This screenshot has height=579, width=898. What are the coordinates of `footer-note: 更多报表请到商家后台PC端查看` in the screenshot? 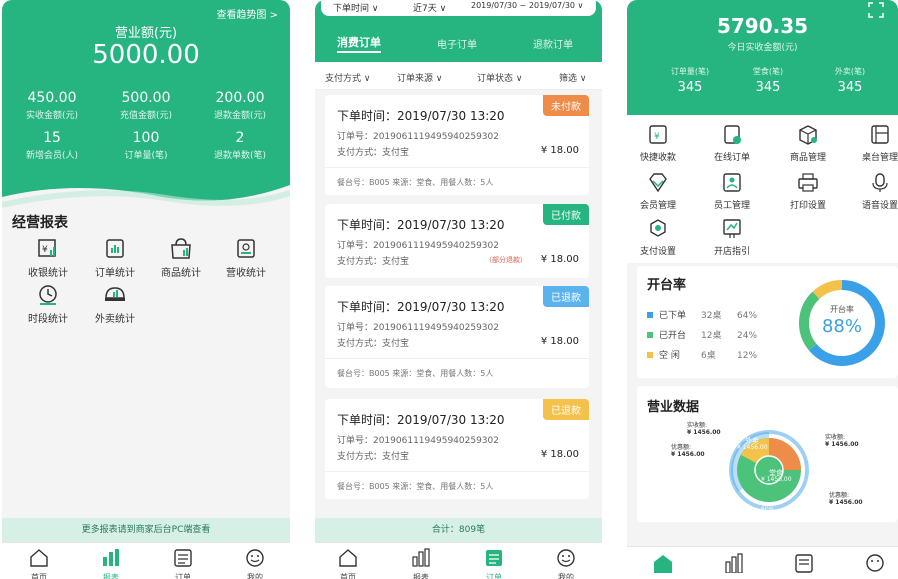 It's located at (146, 530).